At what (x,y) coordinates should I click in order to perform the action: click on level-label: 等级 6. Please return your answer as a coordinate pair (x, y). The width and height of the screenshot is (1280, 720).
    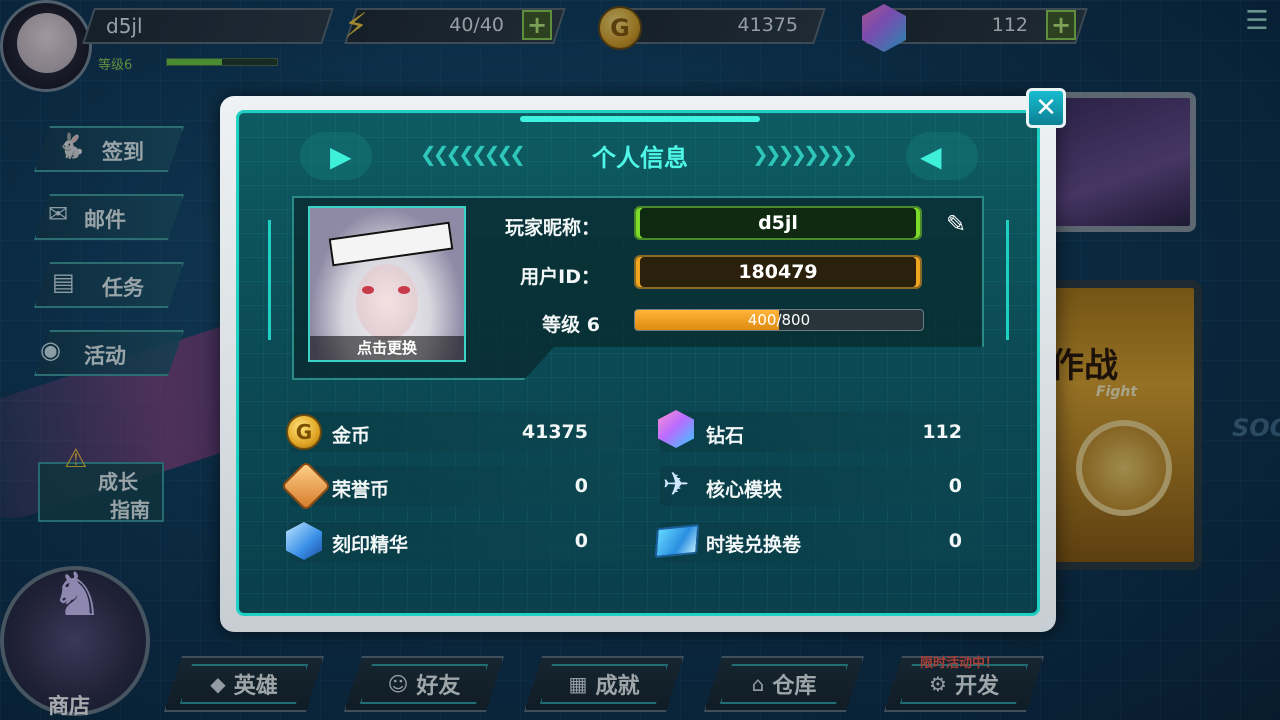
    Looking at the image, I should click on (571, 325).